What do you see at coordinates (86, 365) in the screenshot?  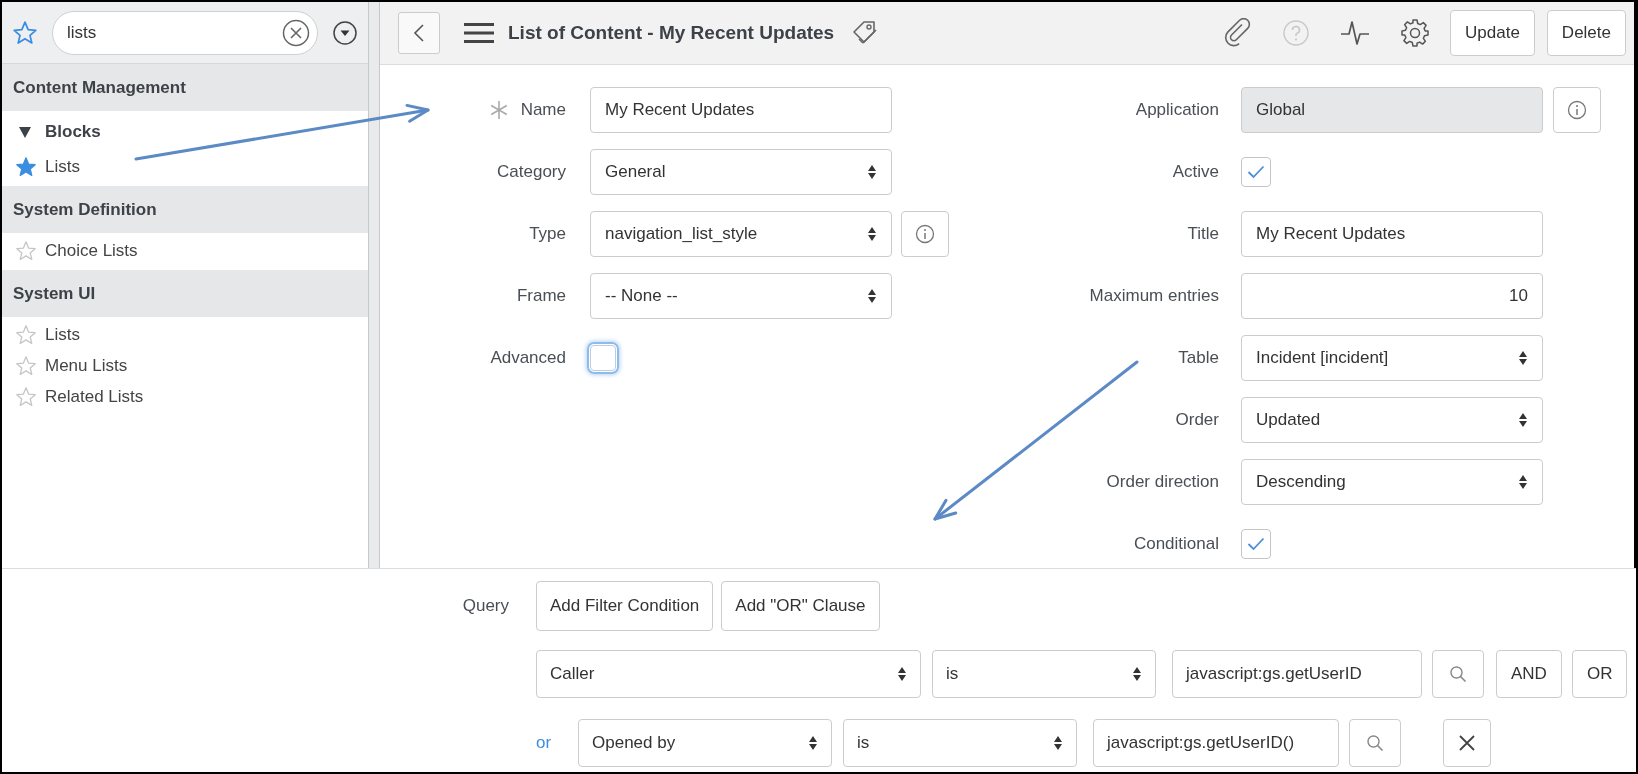 I see `module-link: Menu Lists` at bounding box center [86, 365].